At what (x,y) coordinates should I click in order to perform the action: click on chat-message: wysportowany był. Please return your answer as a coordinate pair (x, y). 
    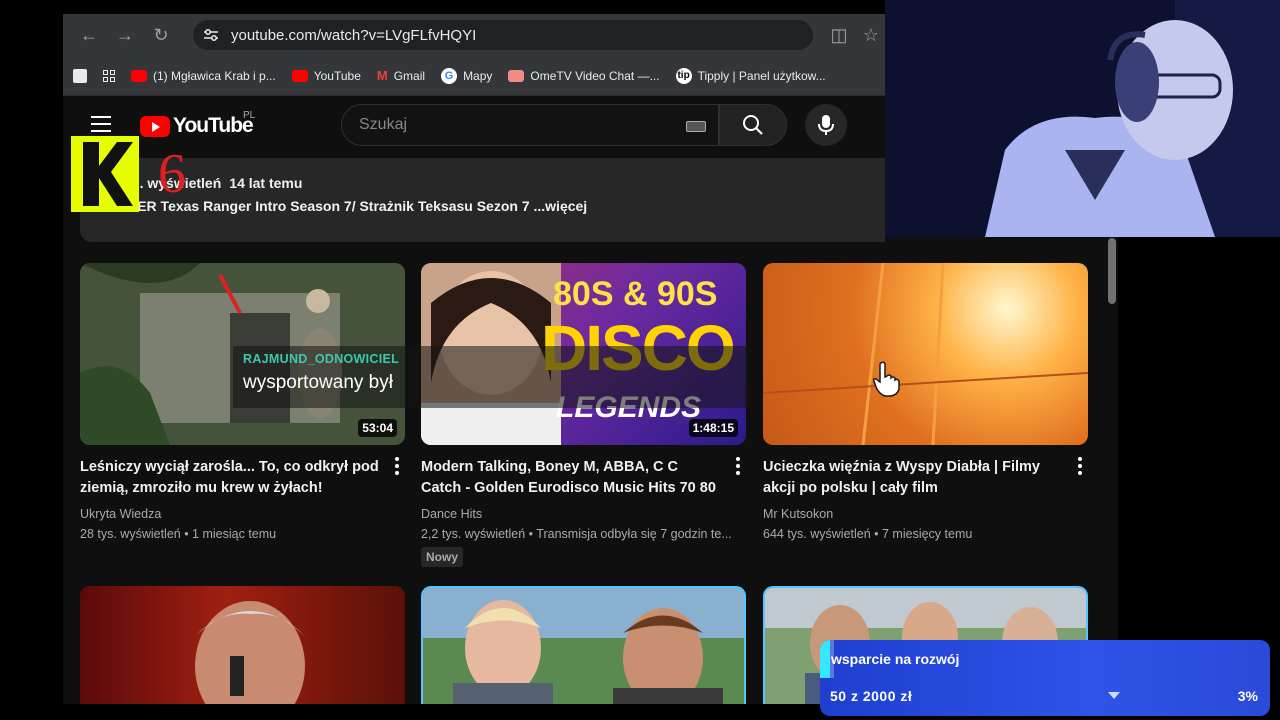
    Looking at the image, I should click on (318, 382).